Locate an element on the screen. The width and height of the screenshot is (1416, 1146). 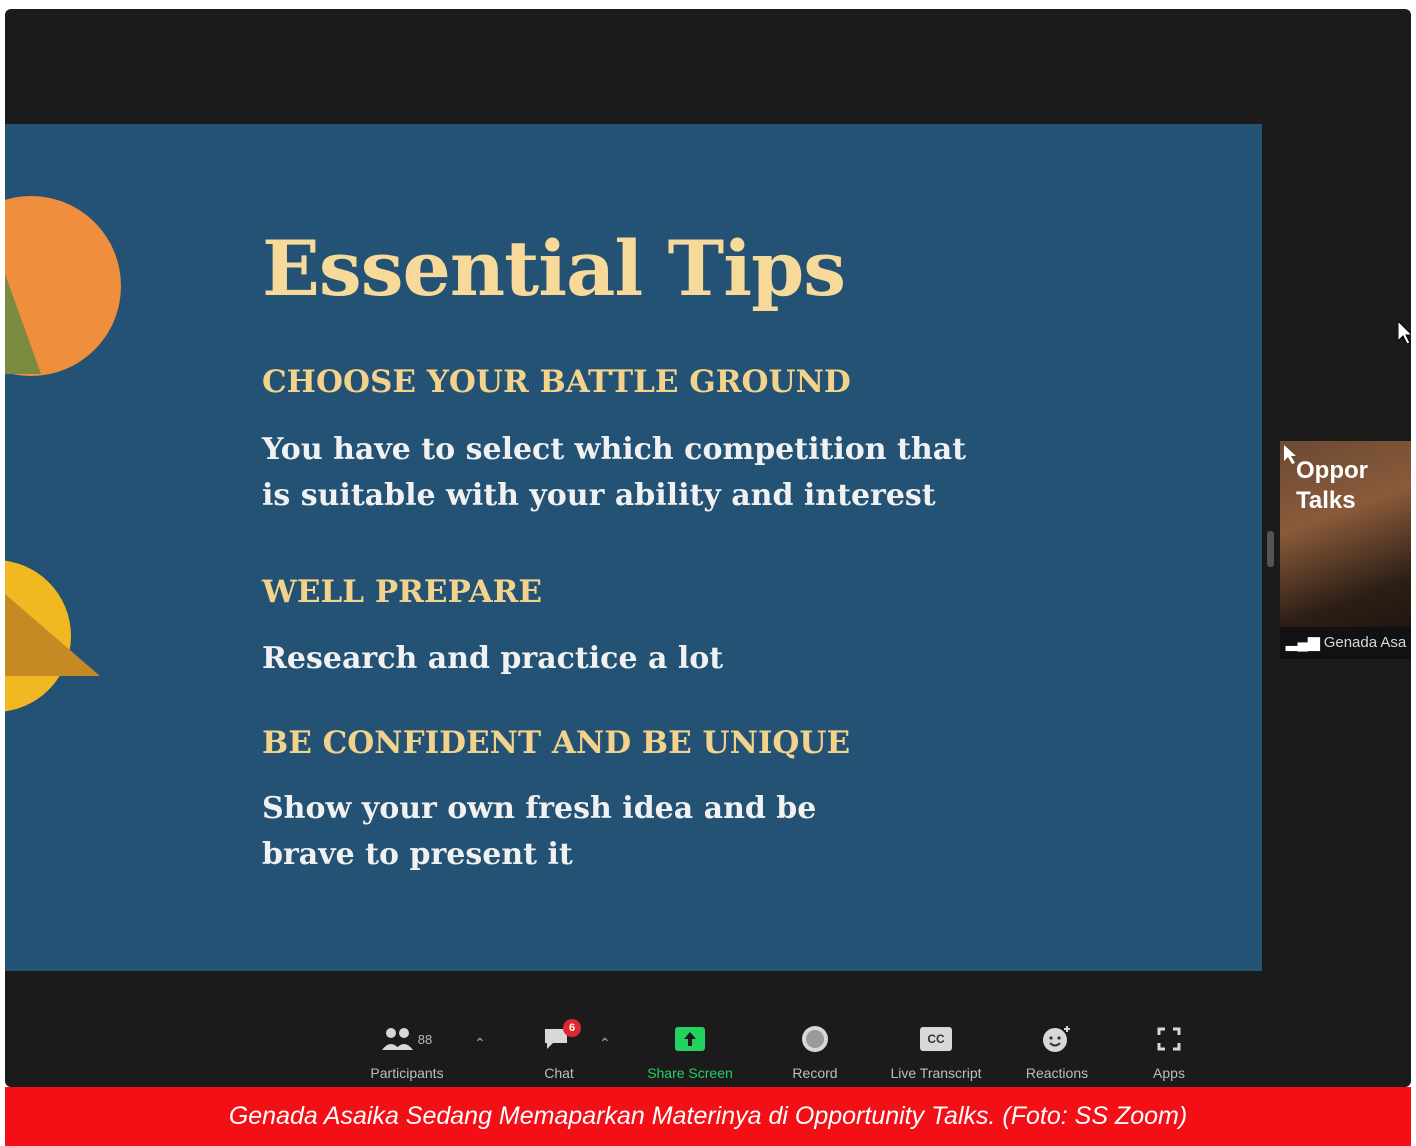
apps-icon is located at coordinates (1169, 1039).